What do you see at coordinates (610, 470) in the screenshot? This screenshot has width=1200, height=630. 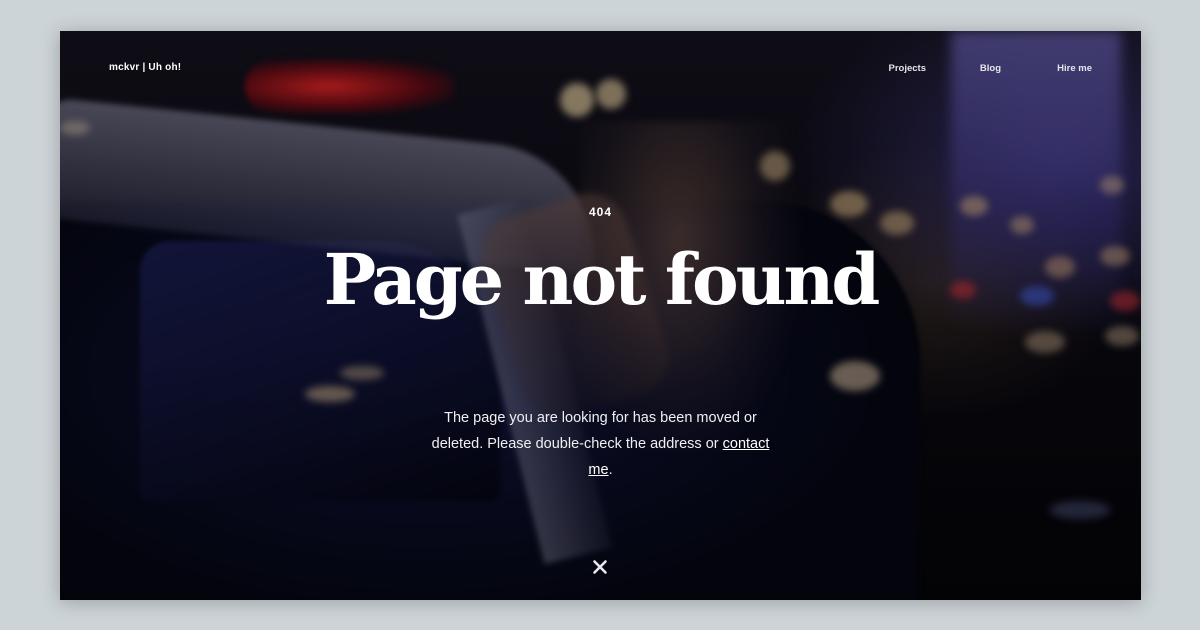 I see `error-message-end: .` at bounding box center [610, 470].